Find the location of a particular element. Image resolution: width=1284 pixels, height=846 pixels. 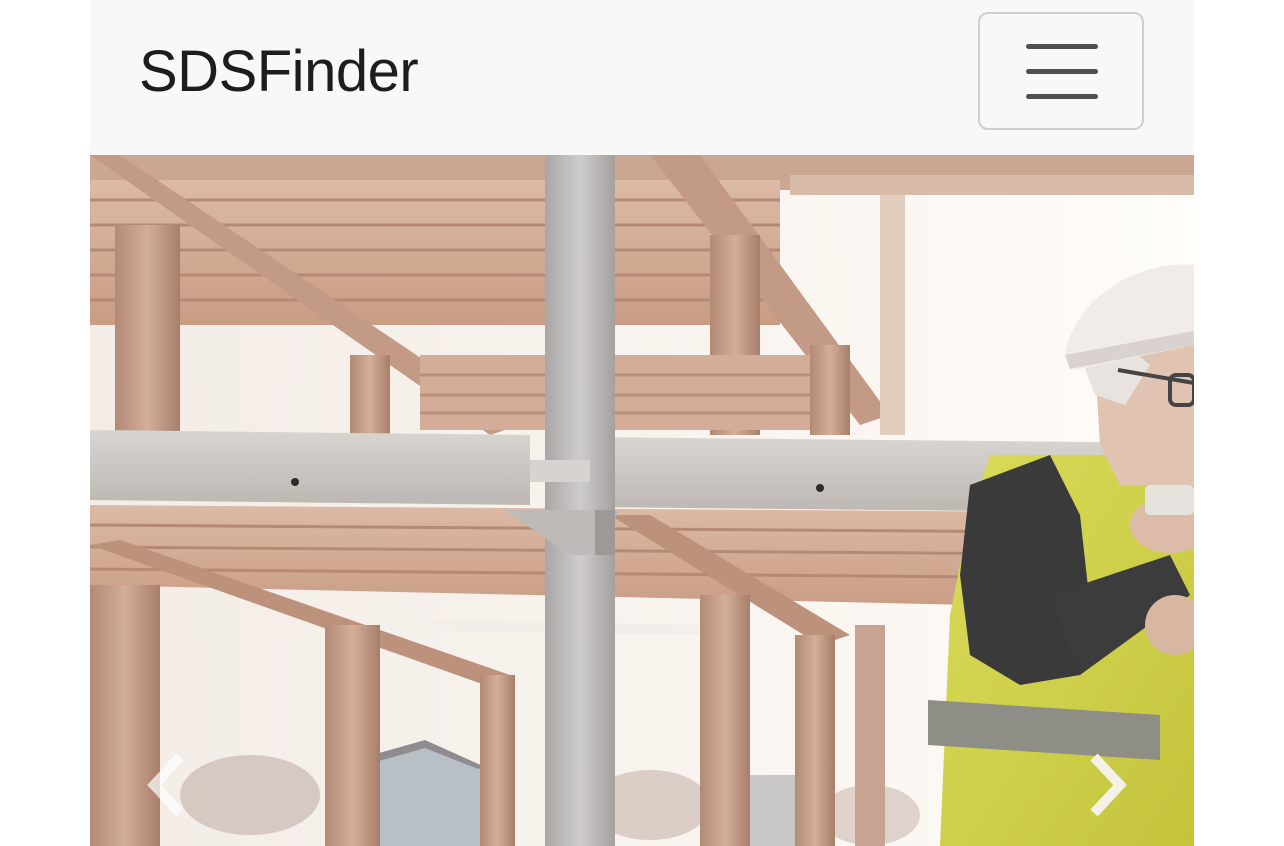

navbar-toggle-button is located at coordinates (1061, 71).